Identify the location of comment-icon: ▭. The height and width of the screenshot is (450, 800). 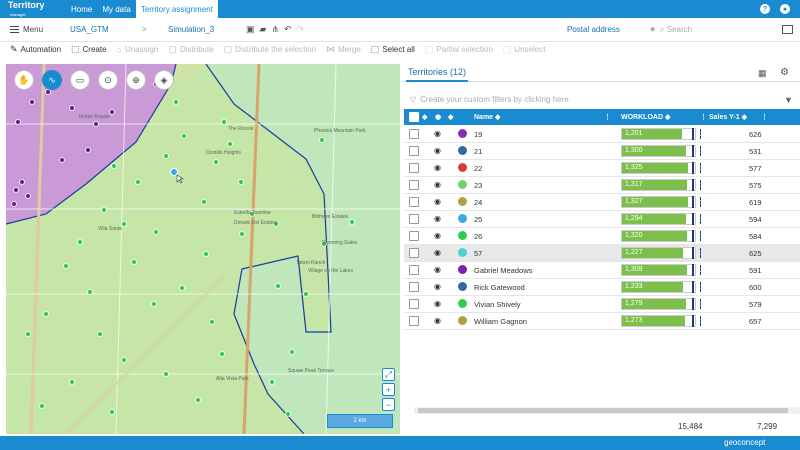
(80, 80).